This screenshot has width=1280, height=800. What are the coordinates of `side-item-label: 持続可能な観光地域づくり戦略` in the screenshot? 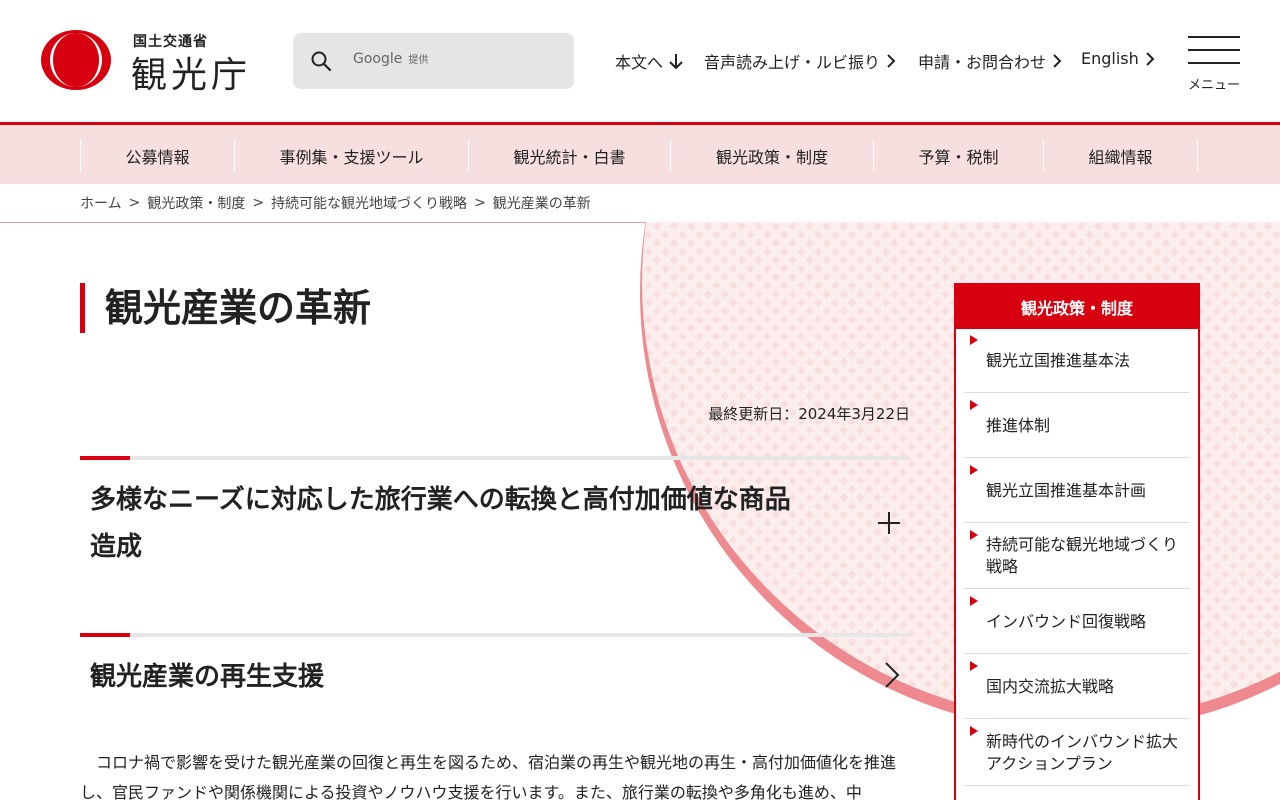 It's located at (1082, 555).